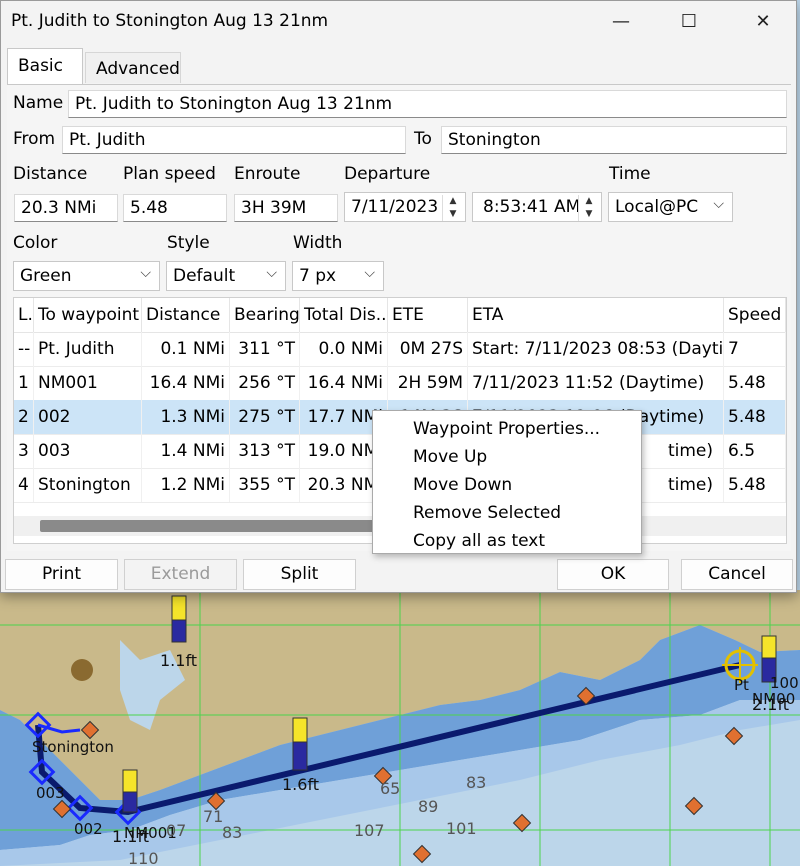 The image size is (800, 866). I want to click on style-dropdown: Default ⌵, so click(226, 276).